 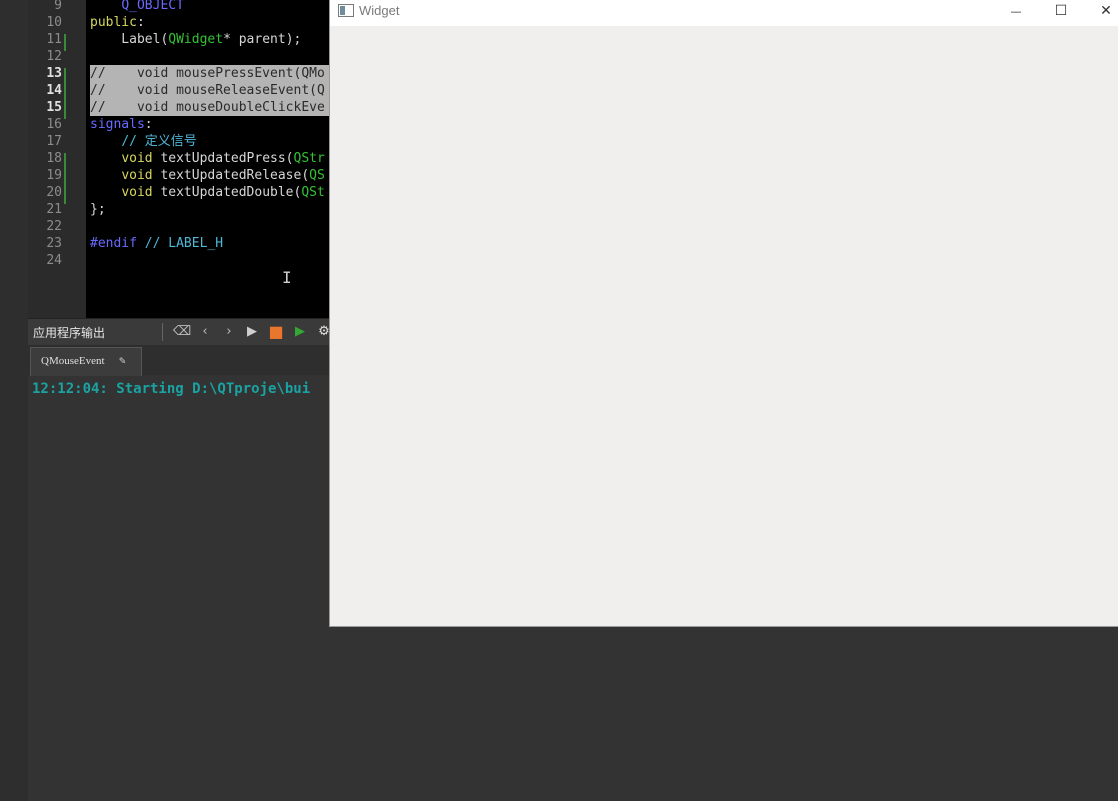 What do you see at coordinates (14, 400) in the screenshot?
I see `left-mode-strip` at bounding box center [14, 400].